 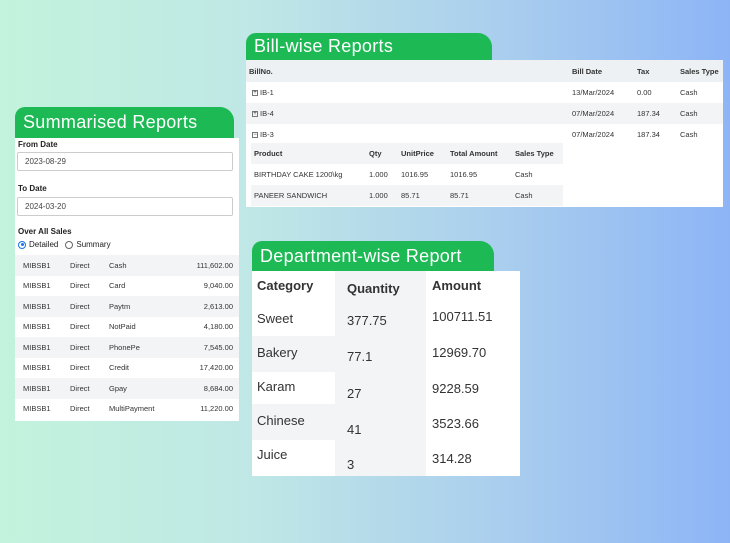 I want to click on bill-date: 13/Mar/2024, so click(x=593, y=92).